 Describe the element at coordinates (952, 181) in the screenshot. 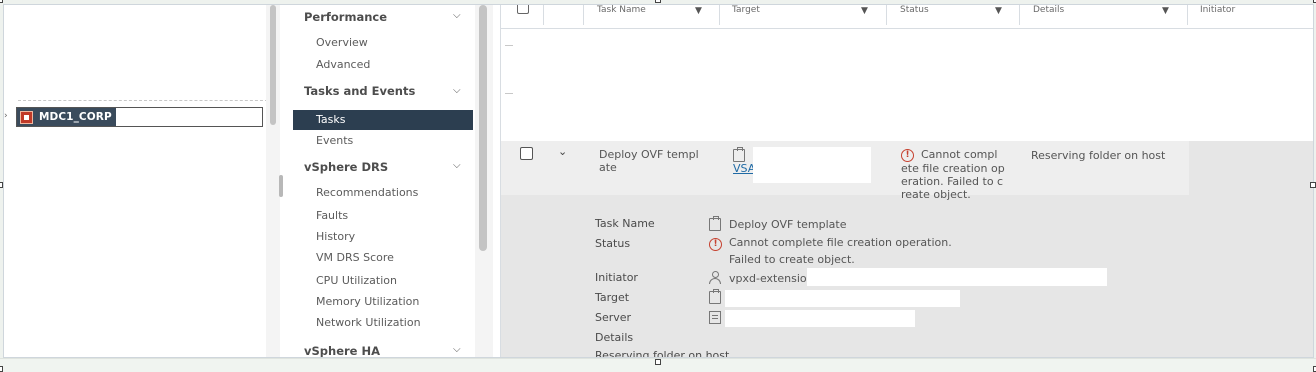

I see `status-line: eration. Failed to c` at that location.